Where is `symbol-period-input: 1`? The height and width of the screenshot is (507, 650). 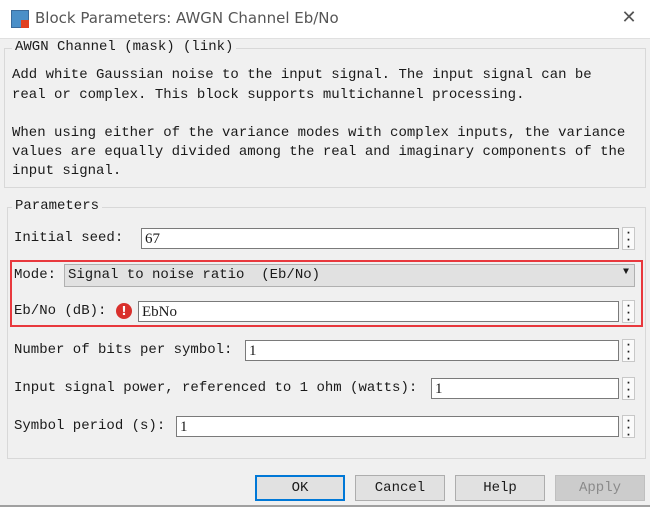 symbol-period-input: 1 is located at coordinates (397, 426).